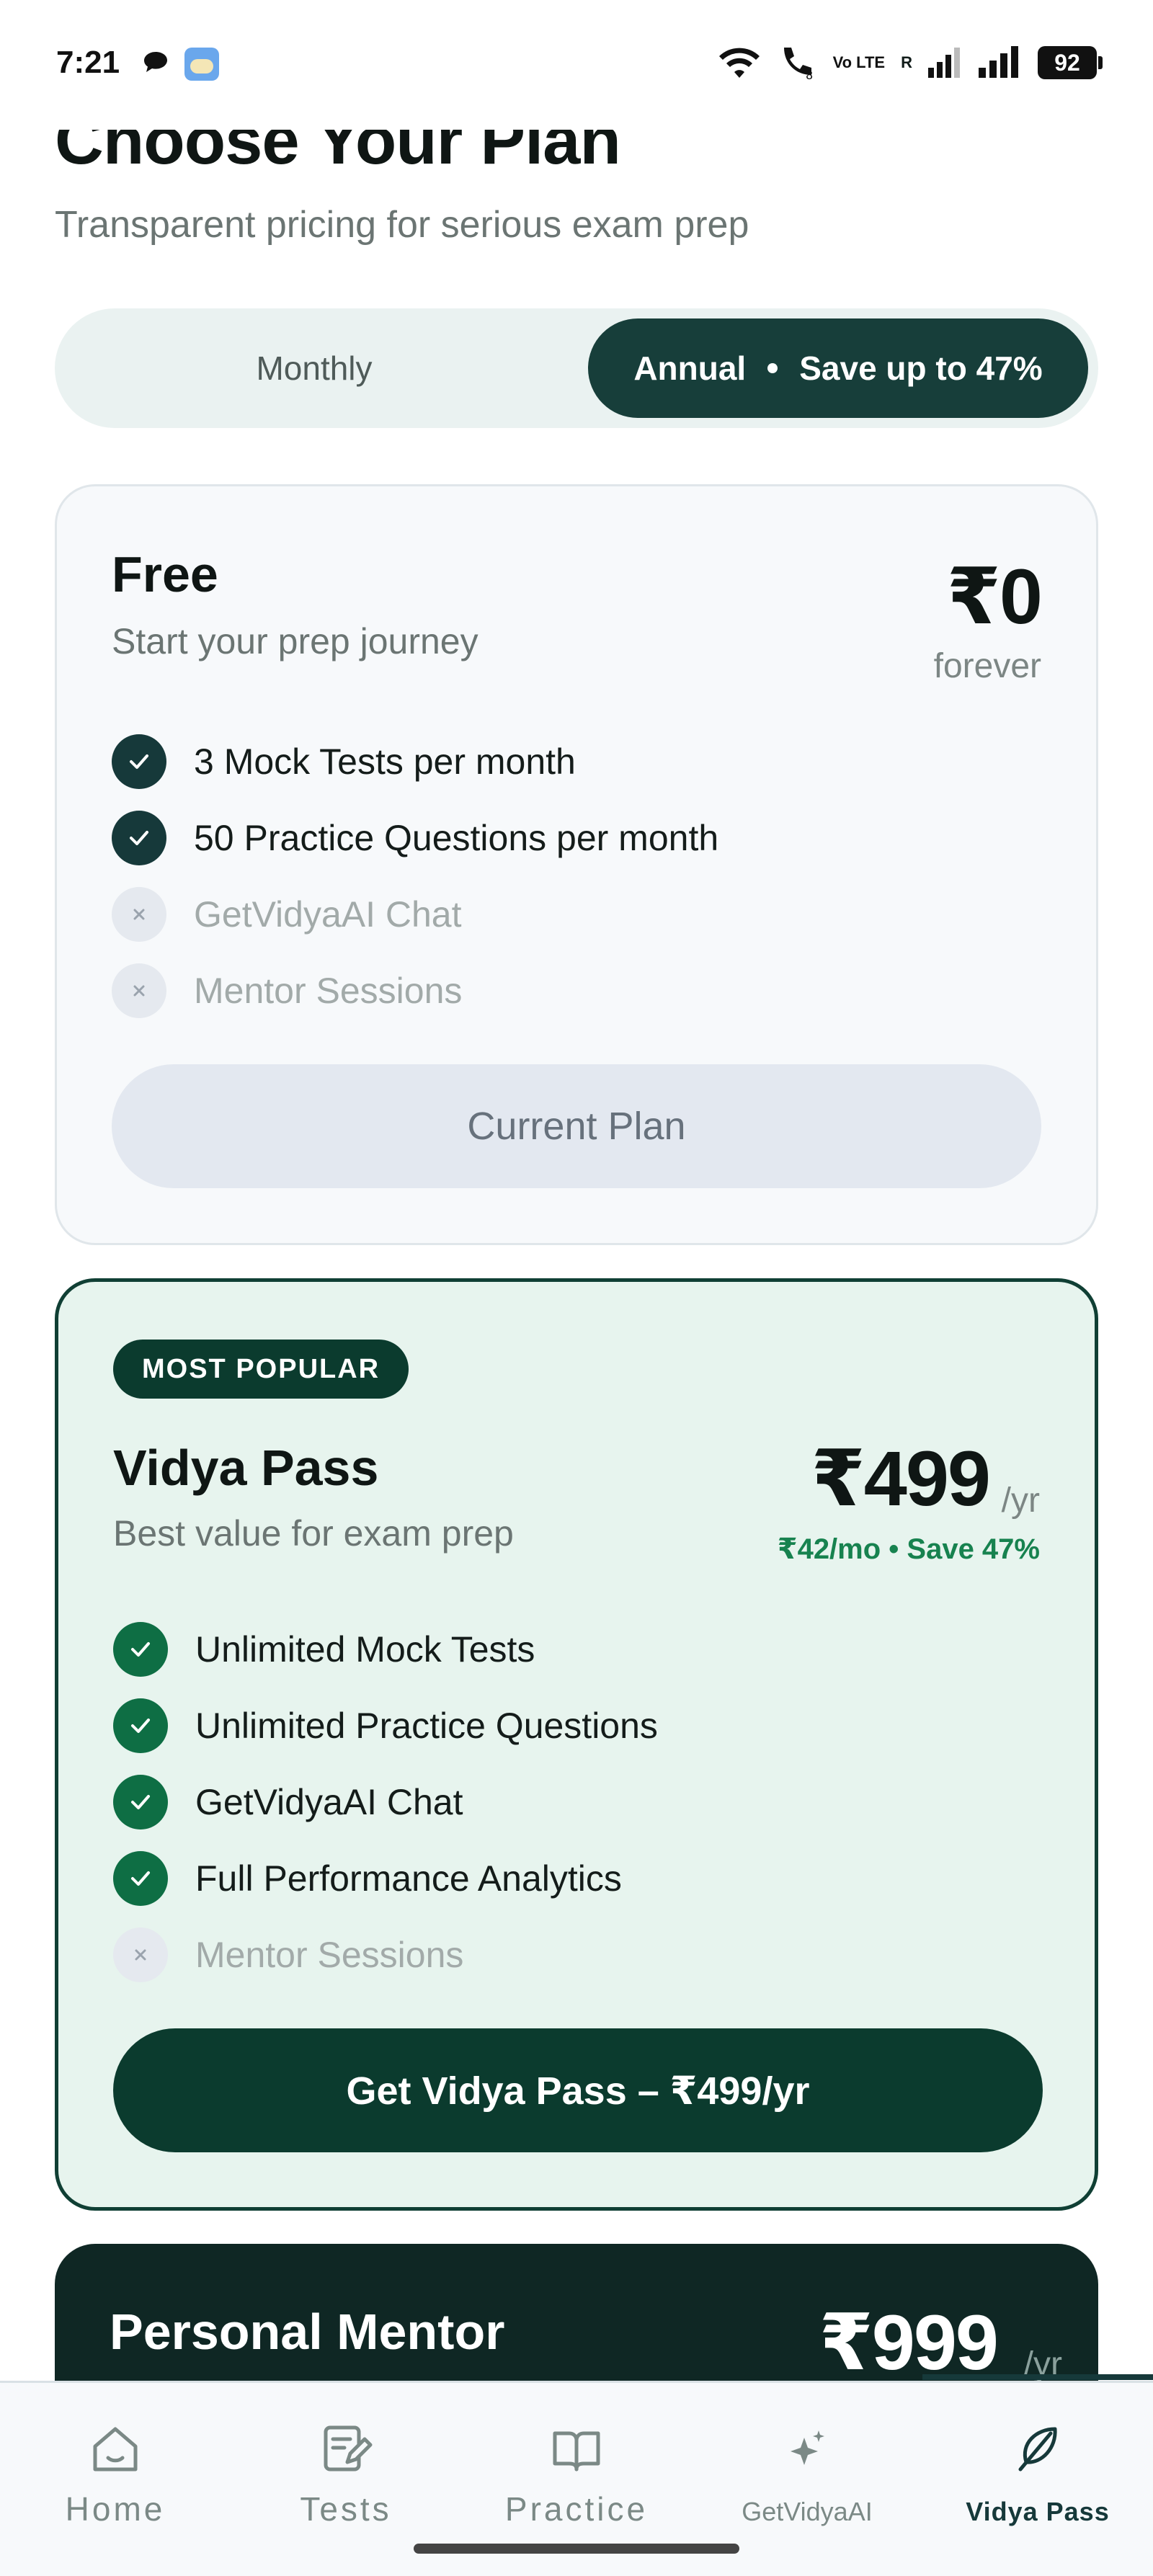 The width and height of the screenshot is (1153, 2576). Describe the element at coordinates (385, 761) in the screenshot. I see `feature-label: 3 Mock Tests per month` at that location.